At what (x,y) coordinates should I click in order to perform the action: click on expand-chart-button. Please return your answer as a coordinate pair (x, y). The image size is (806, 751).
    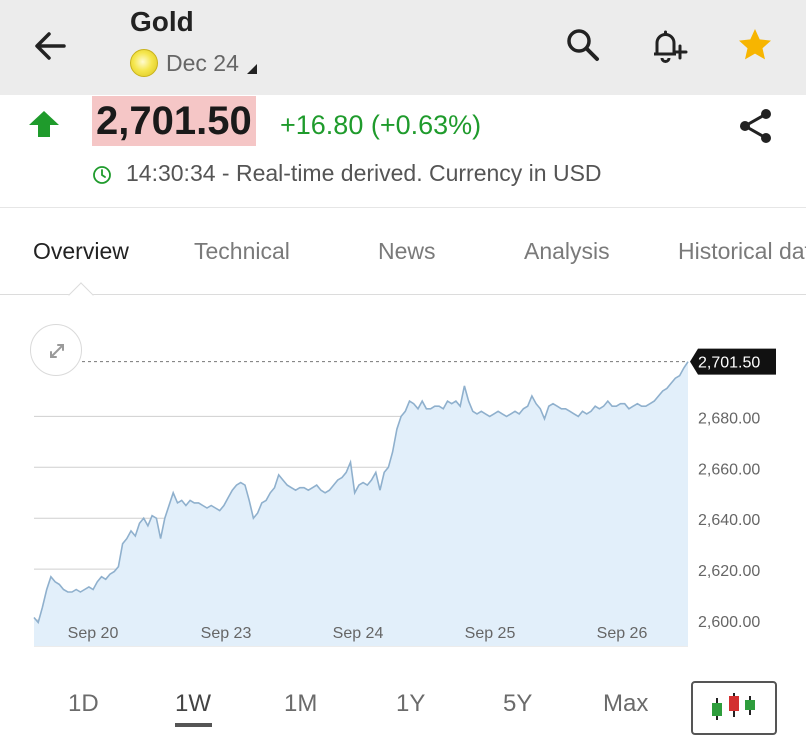
    Looking at the image, I should click on (56, 350).